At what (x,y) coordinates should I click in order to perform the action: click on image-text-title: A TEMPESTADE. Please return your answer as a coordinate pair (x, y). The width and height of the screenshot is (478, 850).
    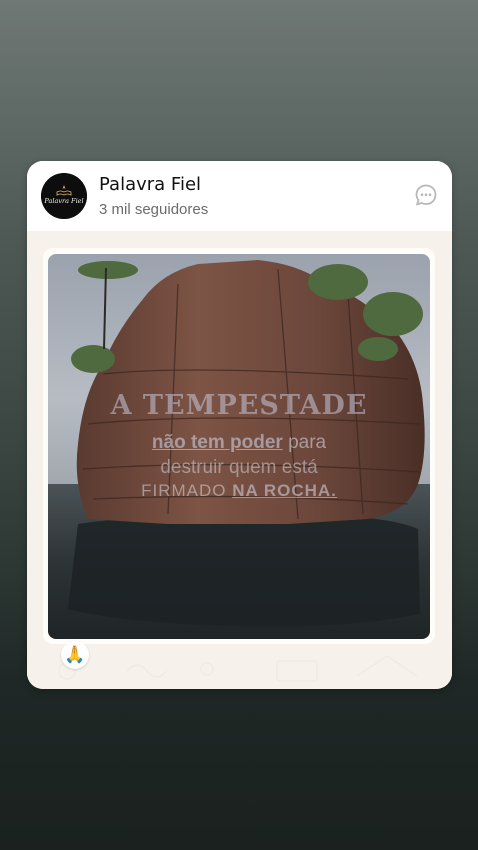
    Looking at the image, I should click on (239, 405).